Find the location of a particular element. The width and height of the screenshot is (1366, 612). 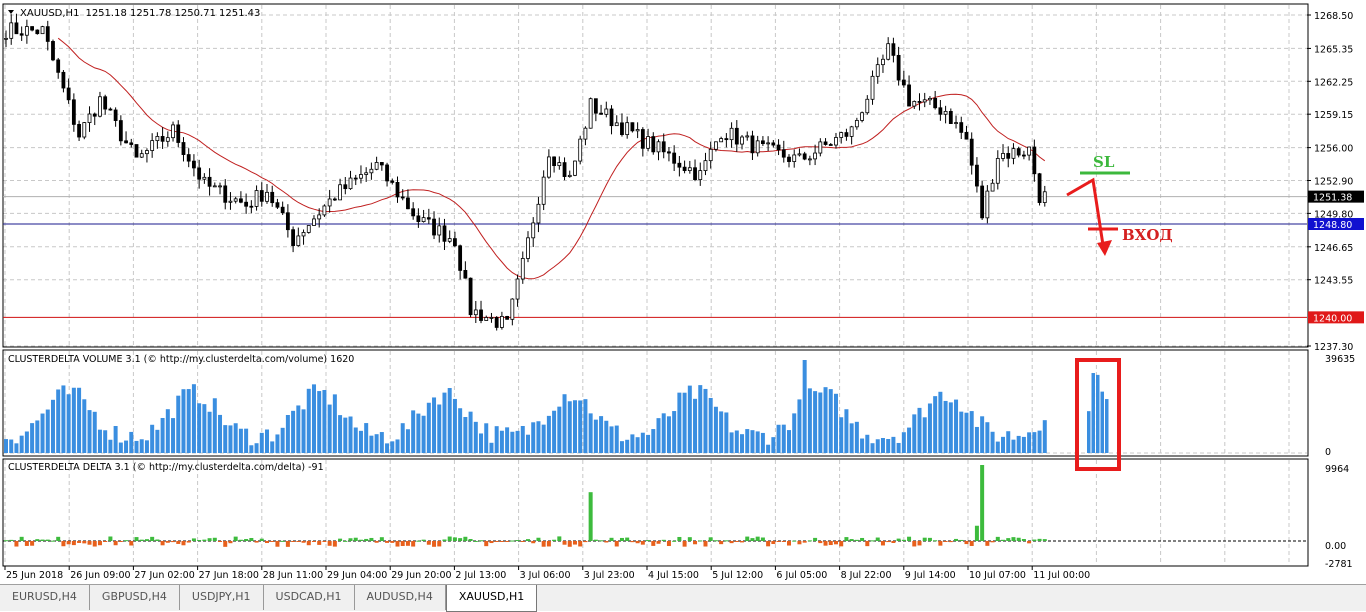

tab-usdcad-h1: USDCAD,H1 is located at coordinates (309, 597).